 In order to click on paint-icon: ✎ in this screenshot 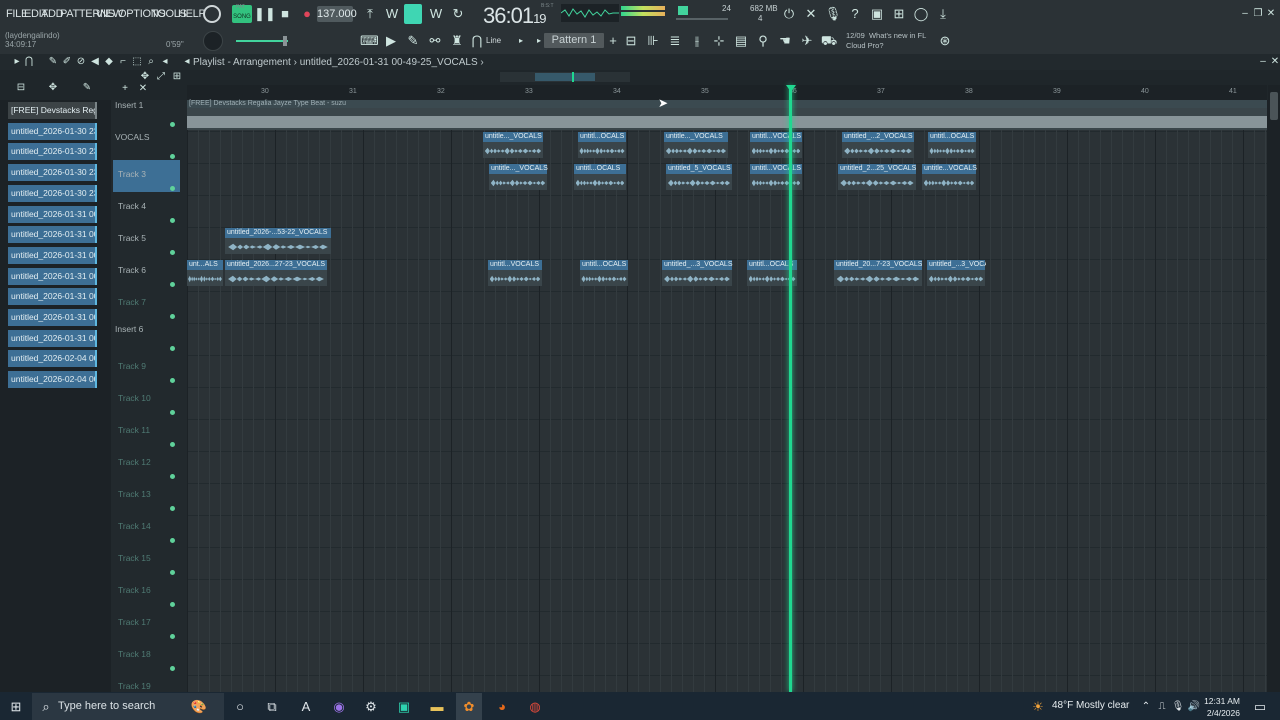, I will do `click(413, 41)`.